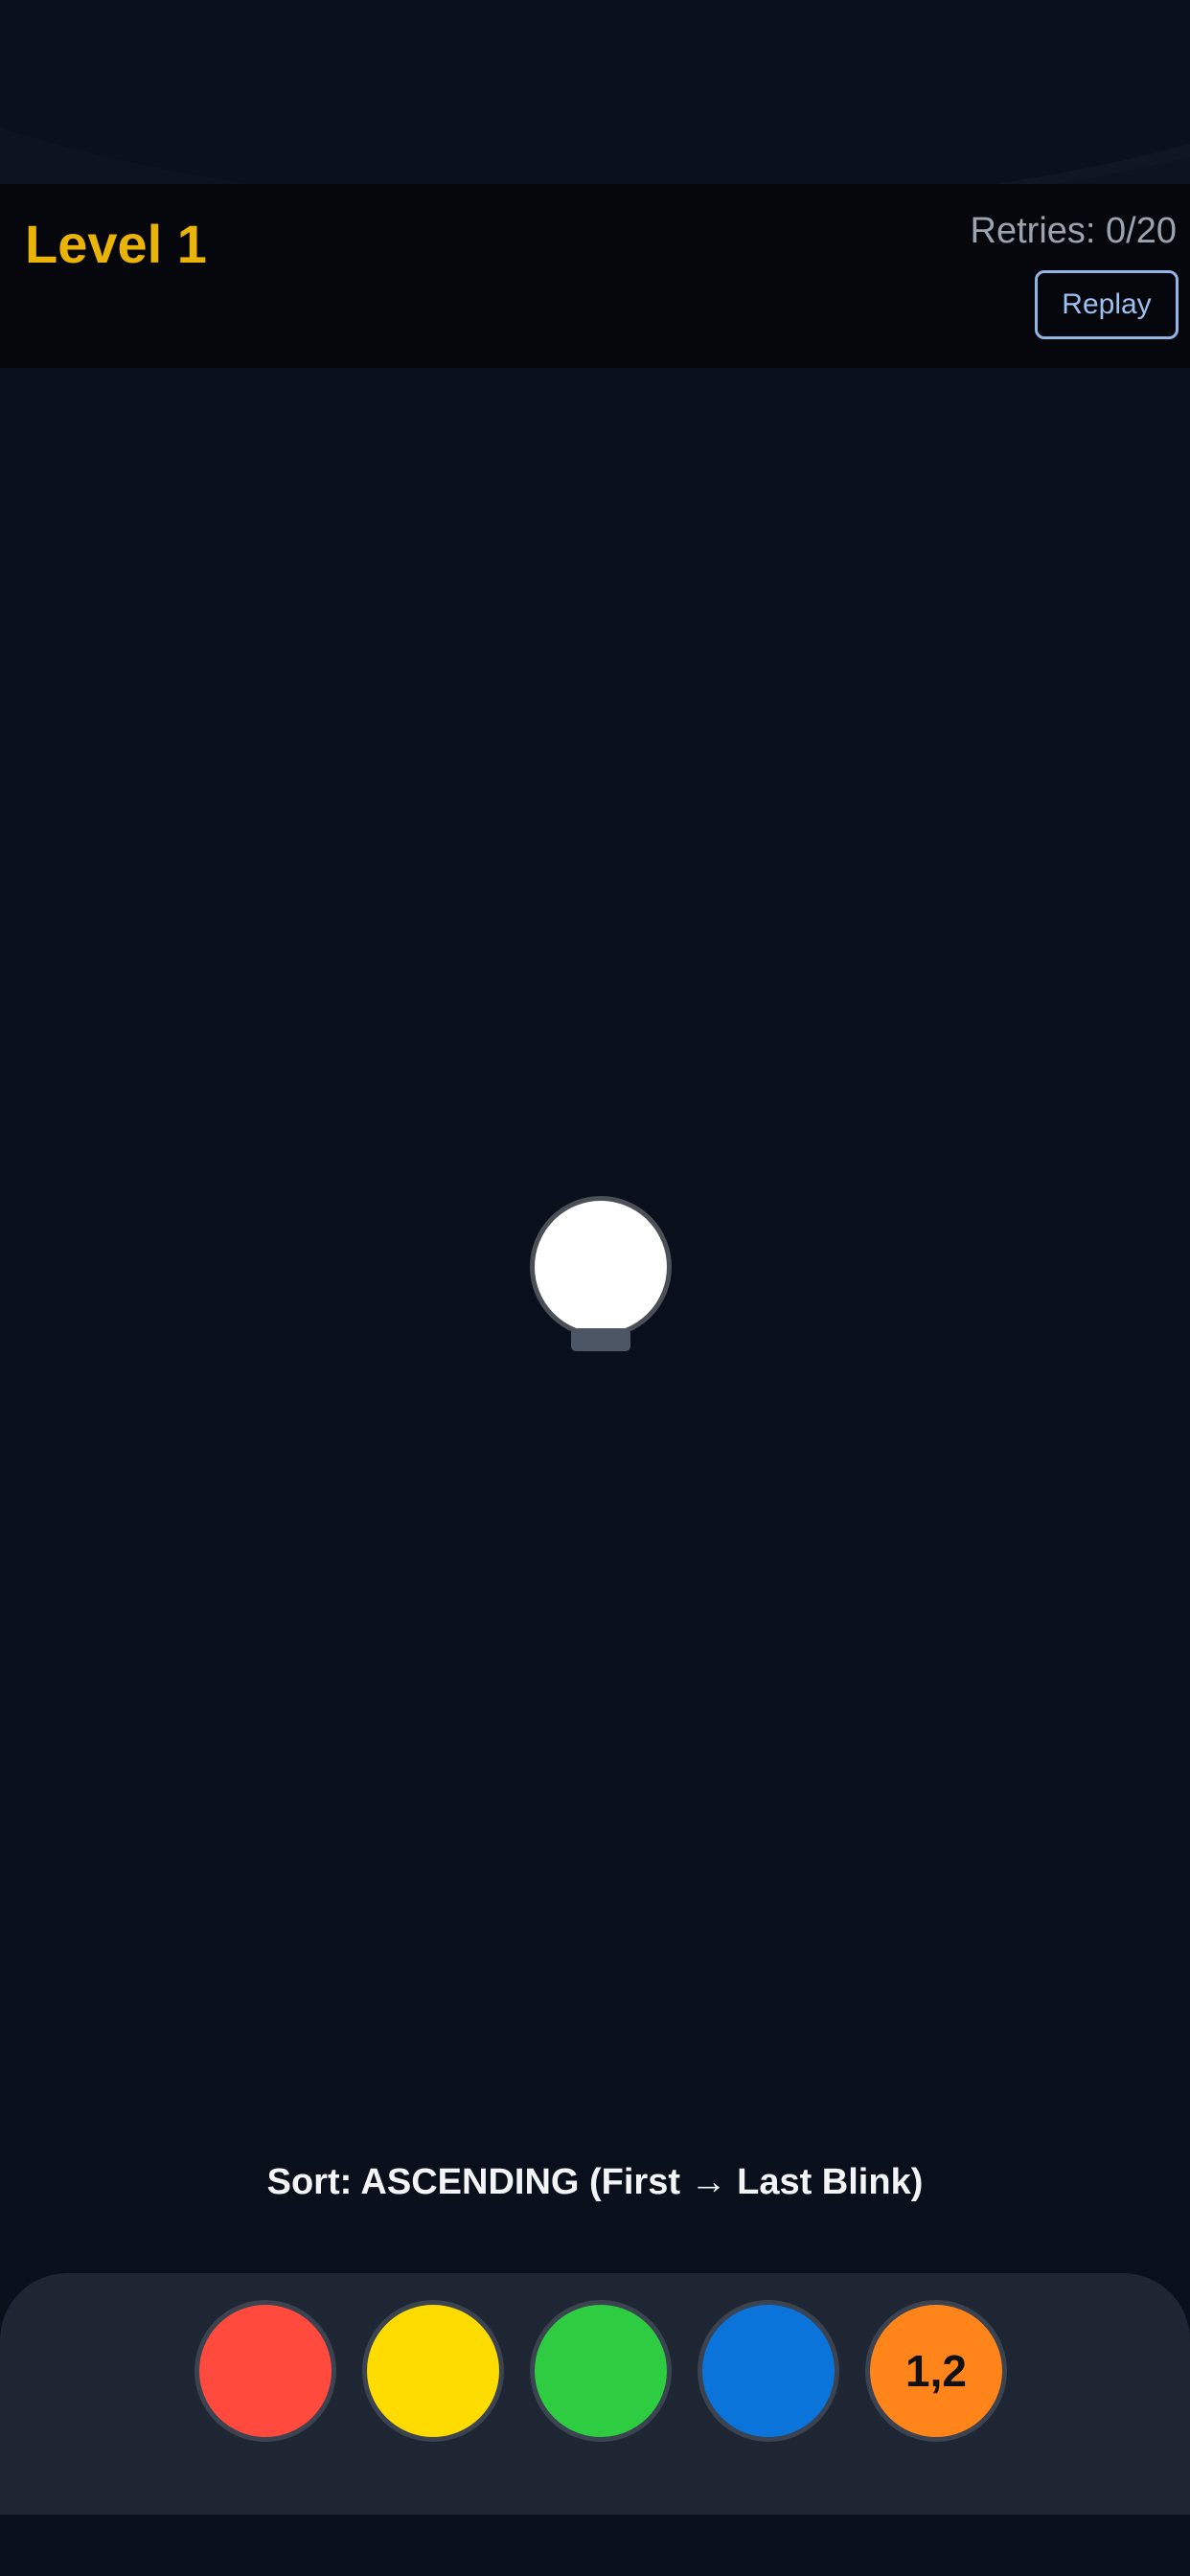 This screenshot has width=1190, height=2576. I want to click on bulb-glass, so click(601, 1267).